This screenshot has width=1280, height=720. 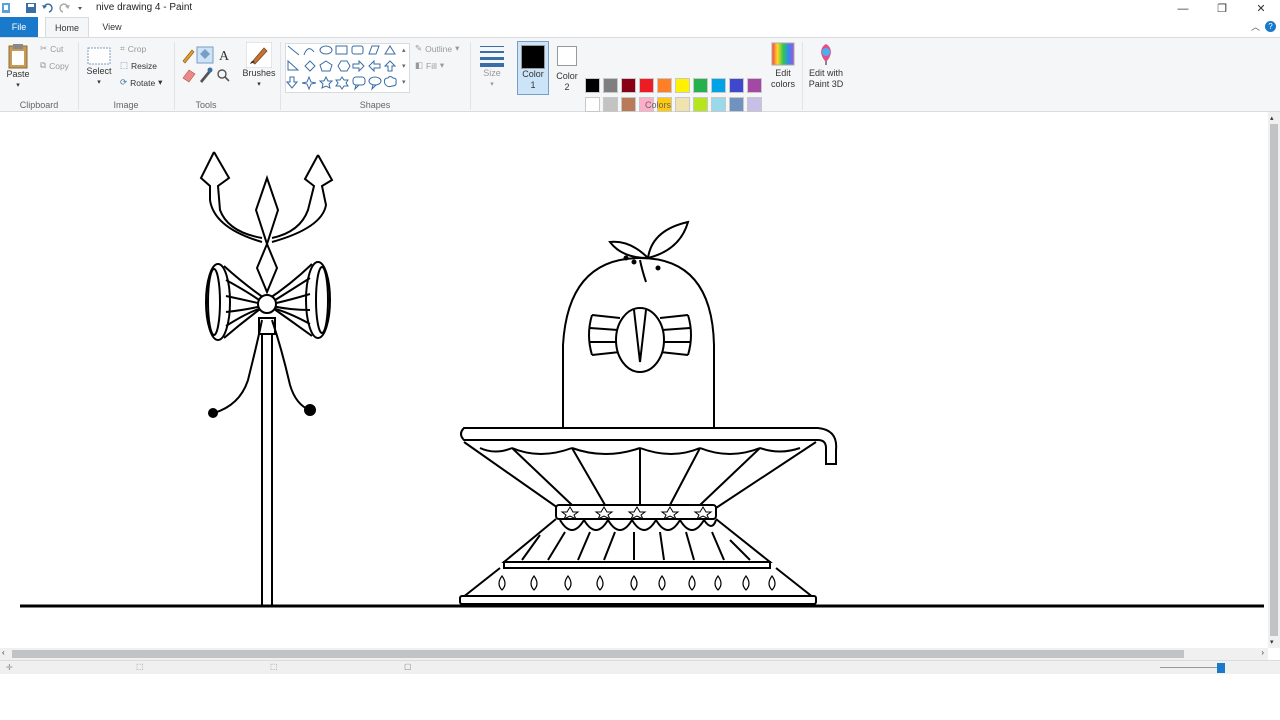 What do you see at coordinates (1262, 652) in the screenshot?
I see `scroll-right-icon: ›` at bounding box center [1262, 652].